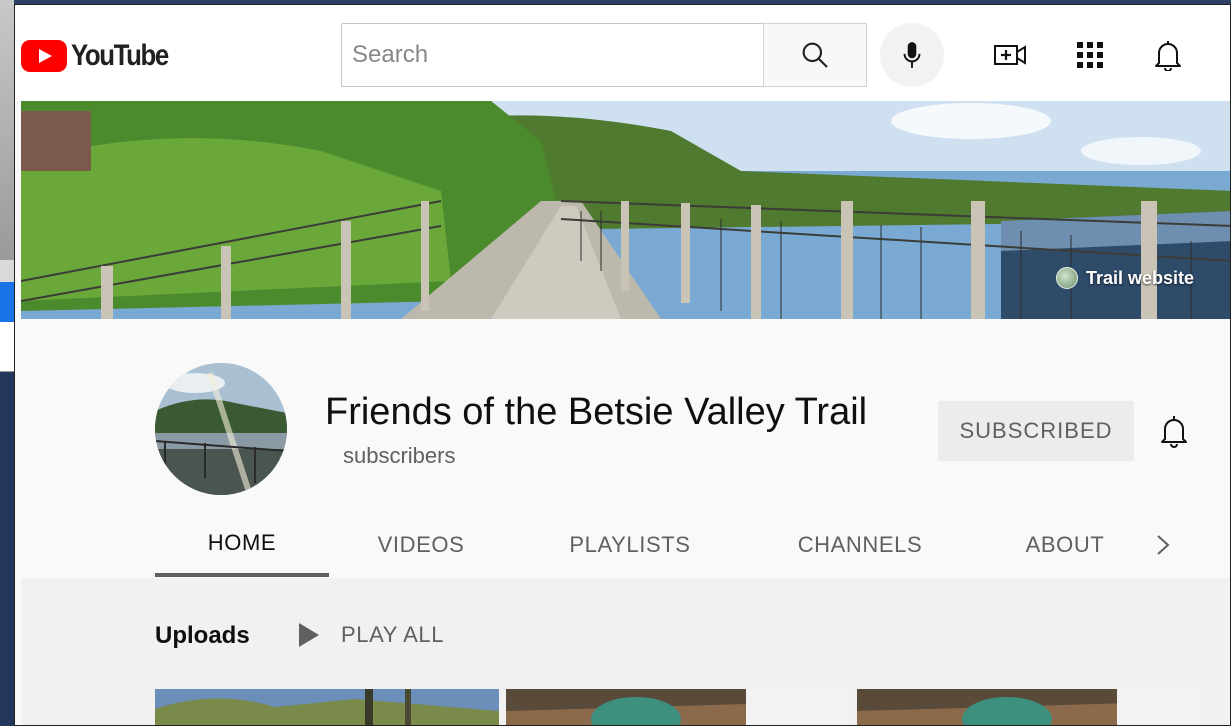 The image size is (1231, 726). I want to click on microphone-icon, so click(912, 55).